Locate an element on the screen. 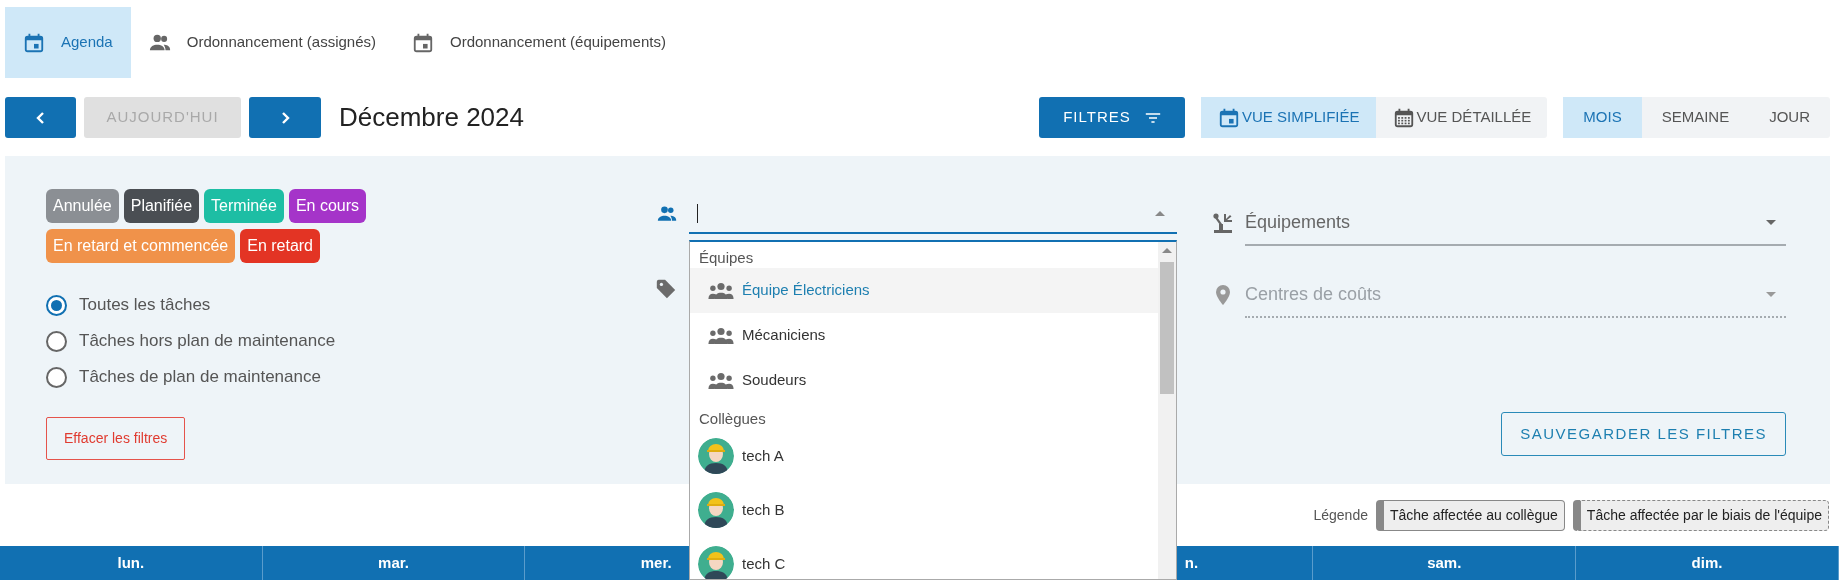  clear-filters-button: Effacer les filtres is located at coordinates (116, 438).